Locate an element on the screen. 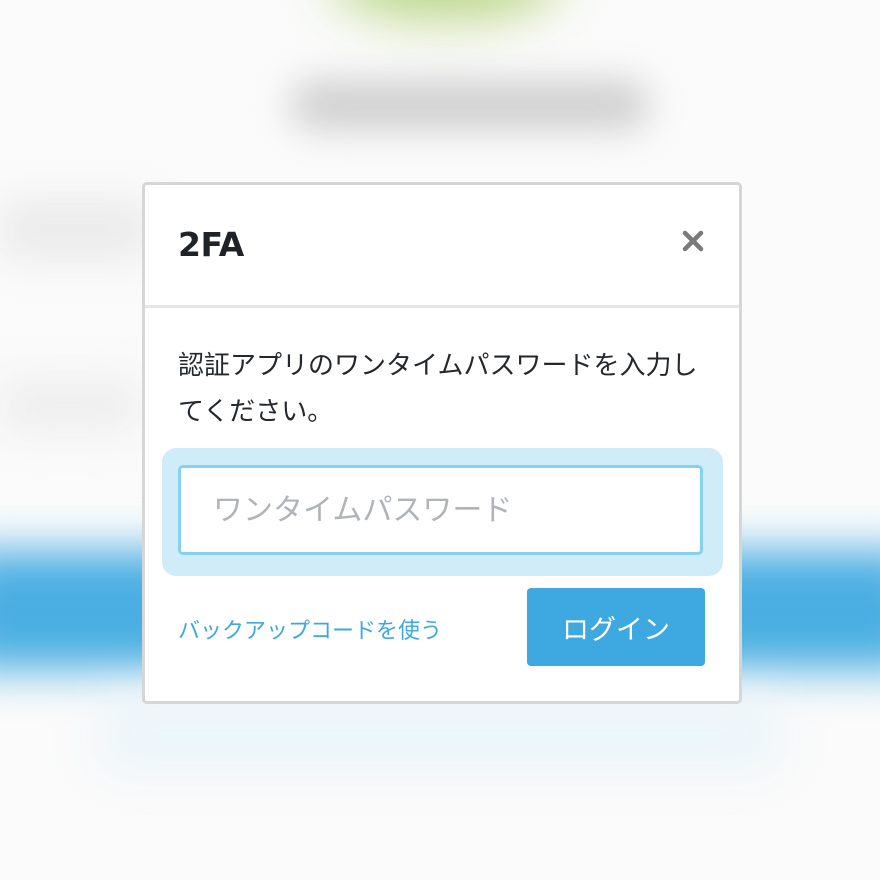  close-icon is located at coordinates (693, 241).